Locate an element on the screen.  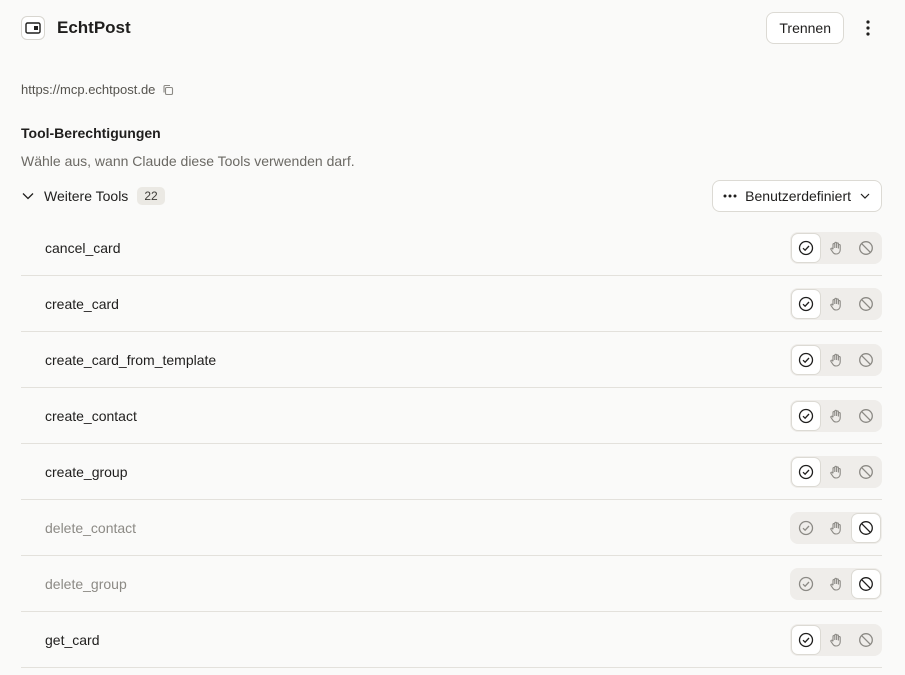
permission-mode-label: Benutzerdefiniert is located at coordinates (798, 196).